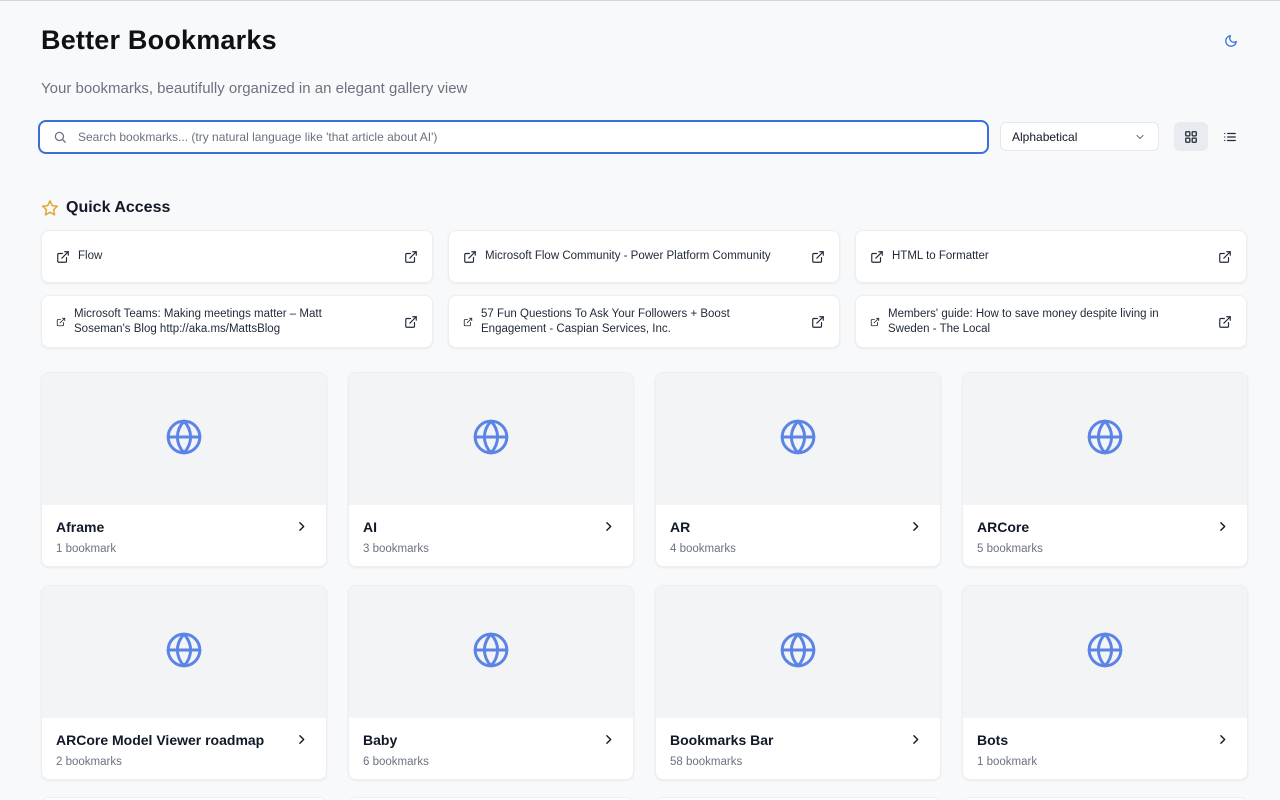 The image size is (1280, 800). I want to click on quick-access-item: HTML to Formatter, so click(1051, 256).